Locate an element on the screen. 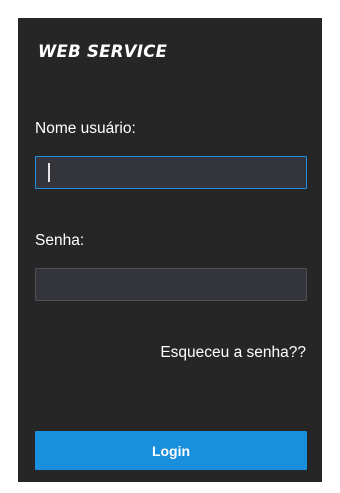 This screenshot has width=340, height=493. text-caret is located at coordinates (49, 172).